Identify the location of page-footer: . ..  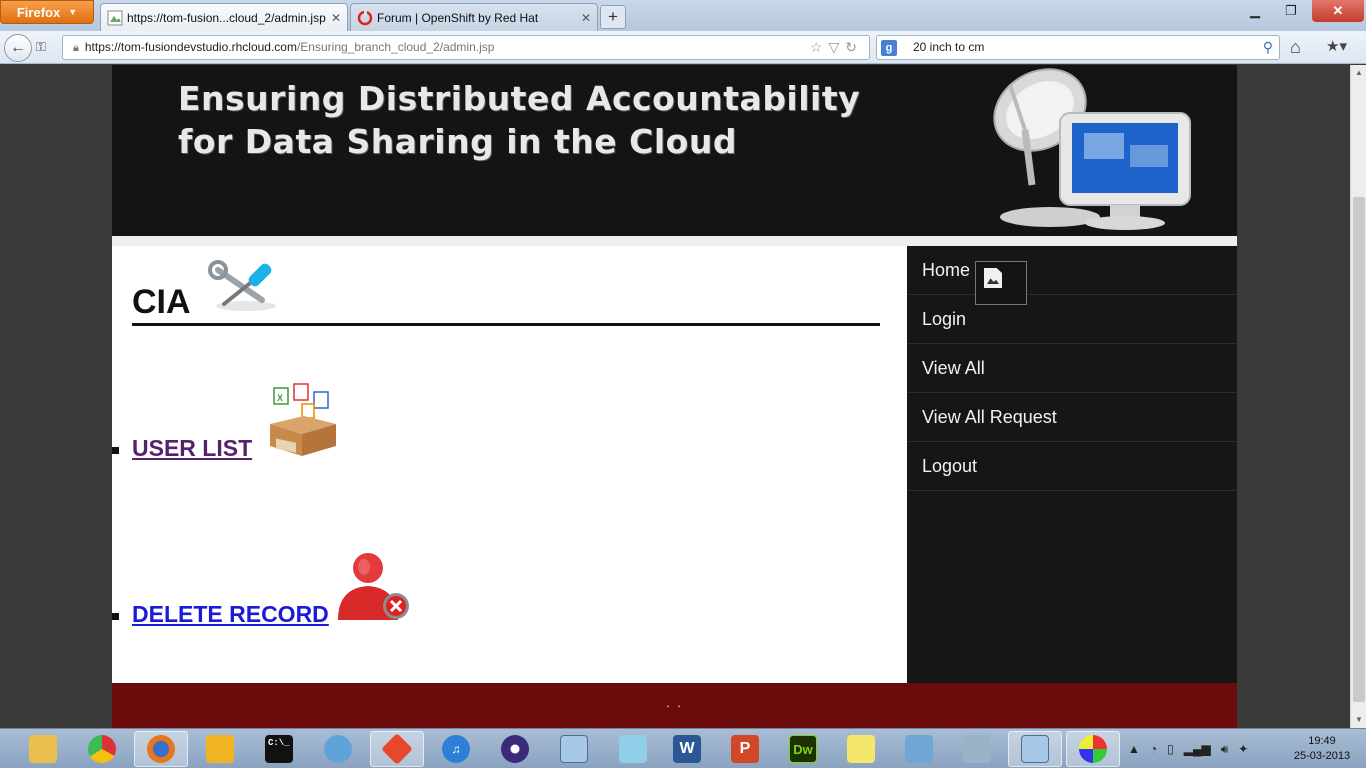
(674, 705).